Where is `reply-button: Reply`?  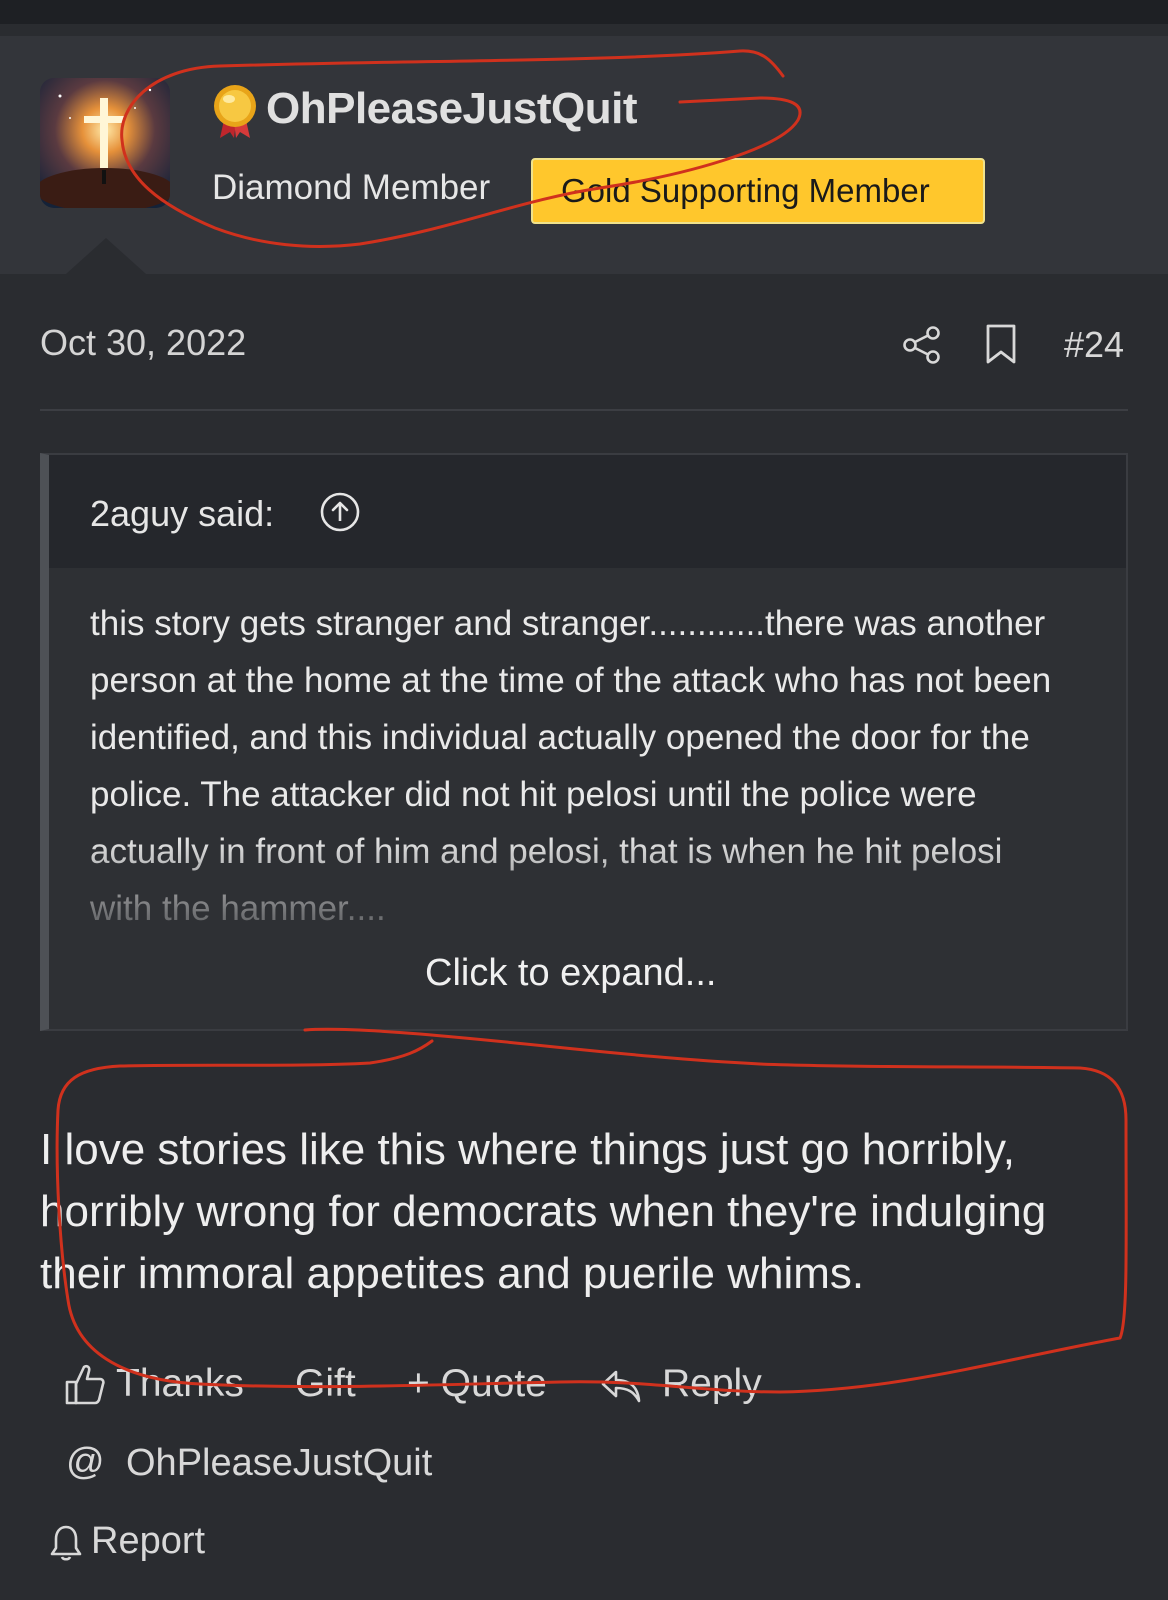 reply-button: Reply is located at coordinates (712, 1384).